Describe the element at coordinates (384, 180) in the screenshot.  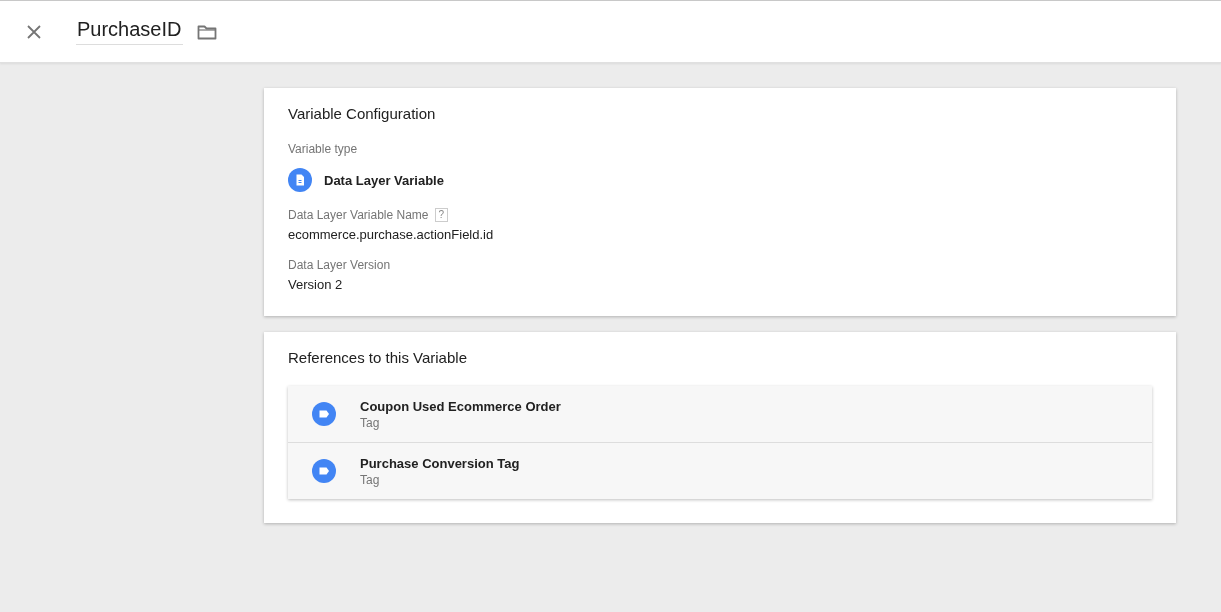
I see `variable-type-value: Data Layer Variable` at that location.